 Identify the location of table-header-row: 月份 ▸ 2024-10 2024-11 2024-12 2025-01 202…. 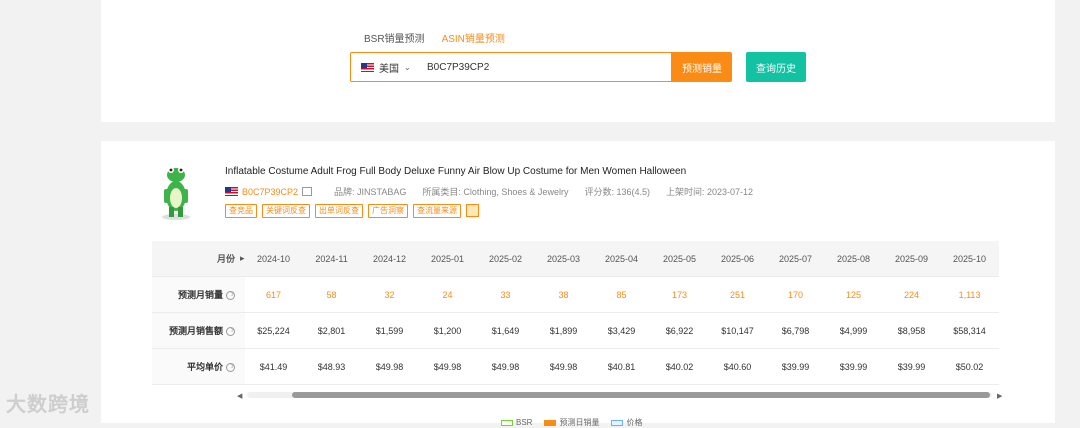
(575, 259).